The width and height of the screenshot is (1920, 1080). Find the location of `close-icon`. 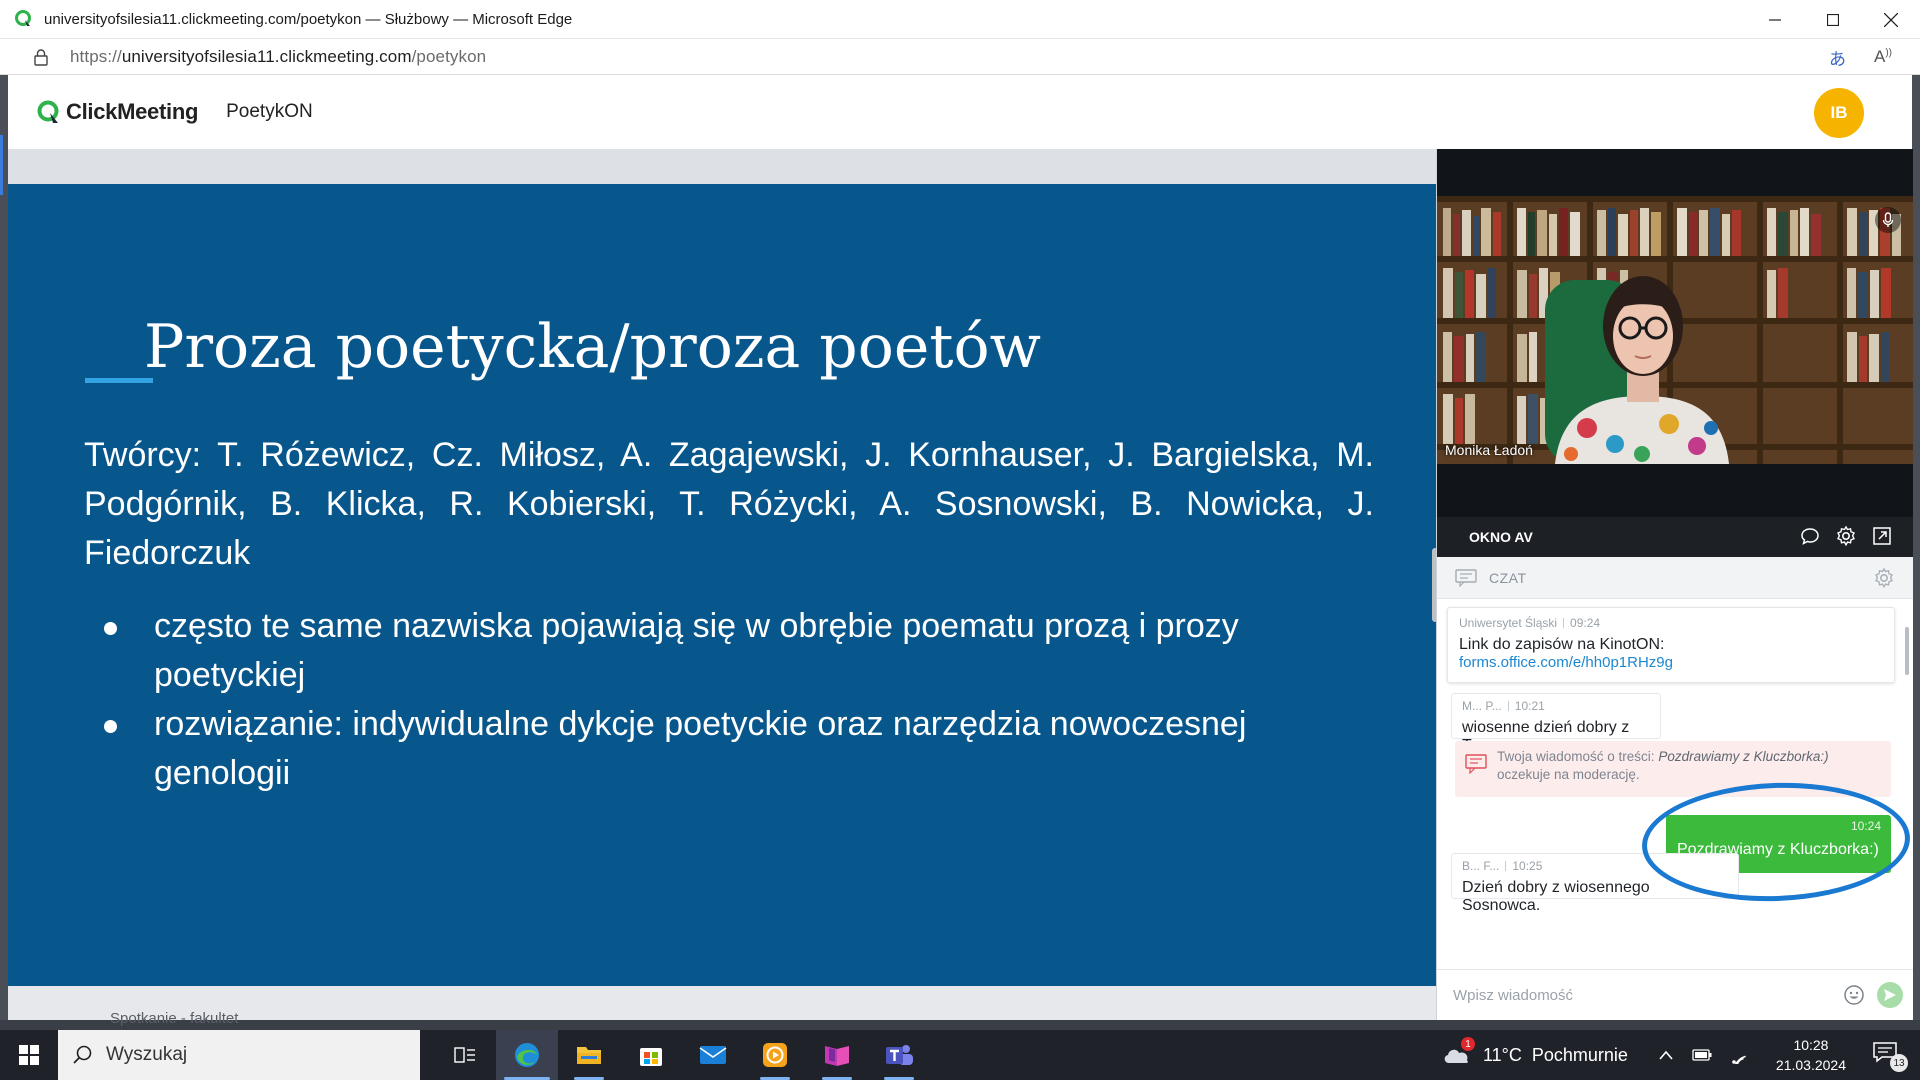

close-icon is located at coordinates (1891, 19).